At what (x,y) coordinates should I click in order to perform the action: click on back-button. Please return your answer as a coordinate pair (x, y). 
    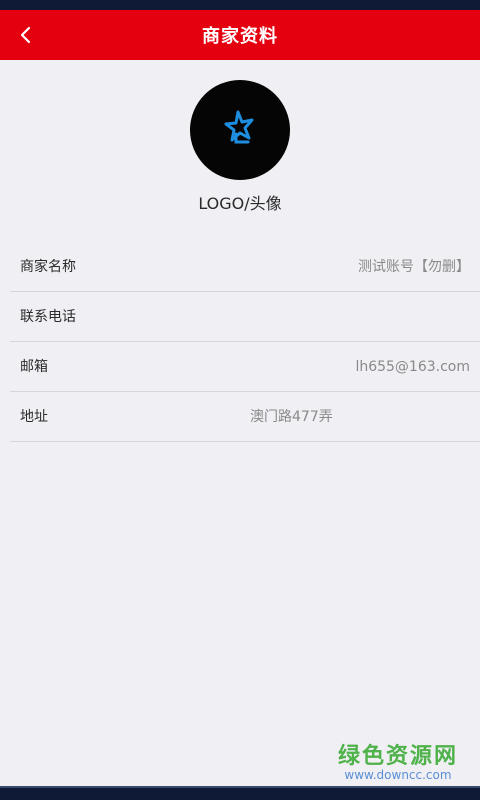
    Looking at the image, I should click on (25, 35).